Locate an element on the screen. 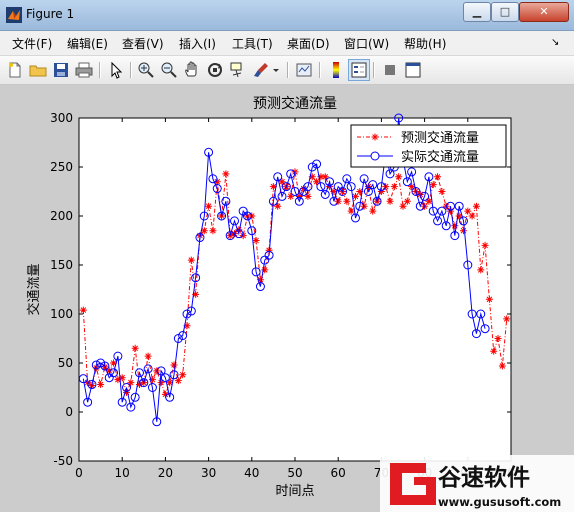  menu-dock-arrow-icon: ↘ is located at coordinates (555, 42).